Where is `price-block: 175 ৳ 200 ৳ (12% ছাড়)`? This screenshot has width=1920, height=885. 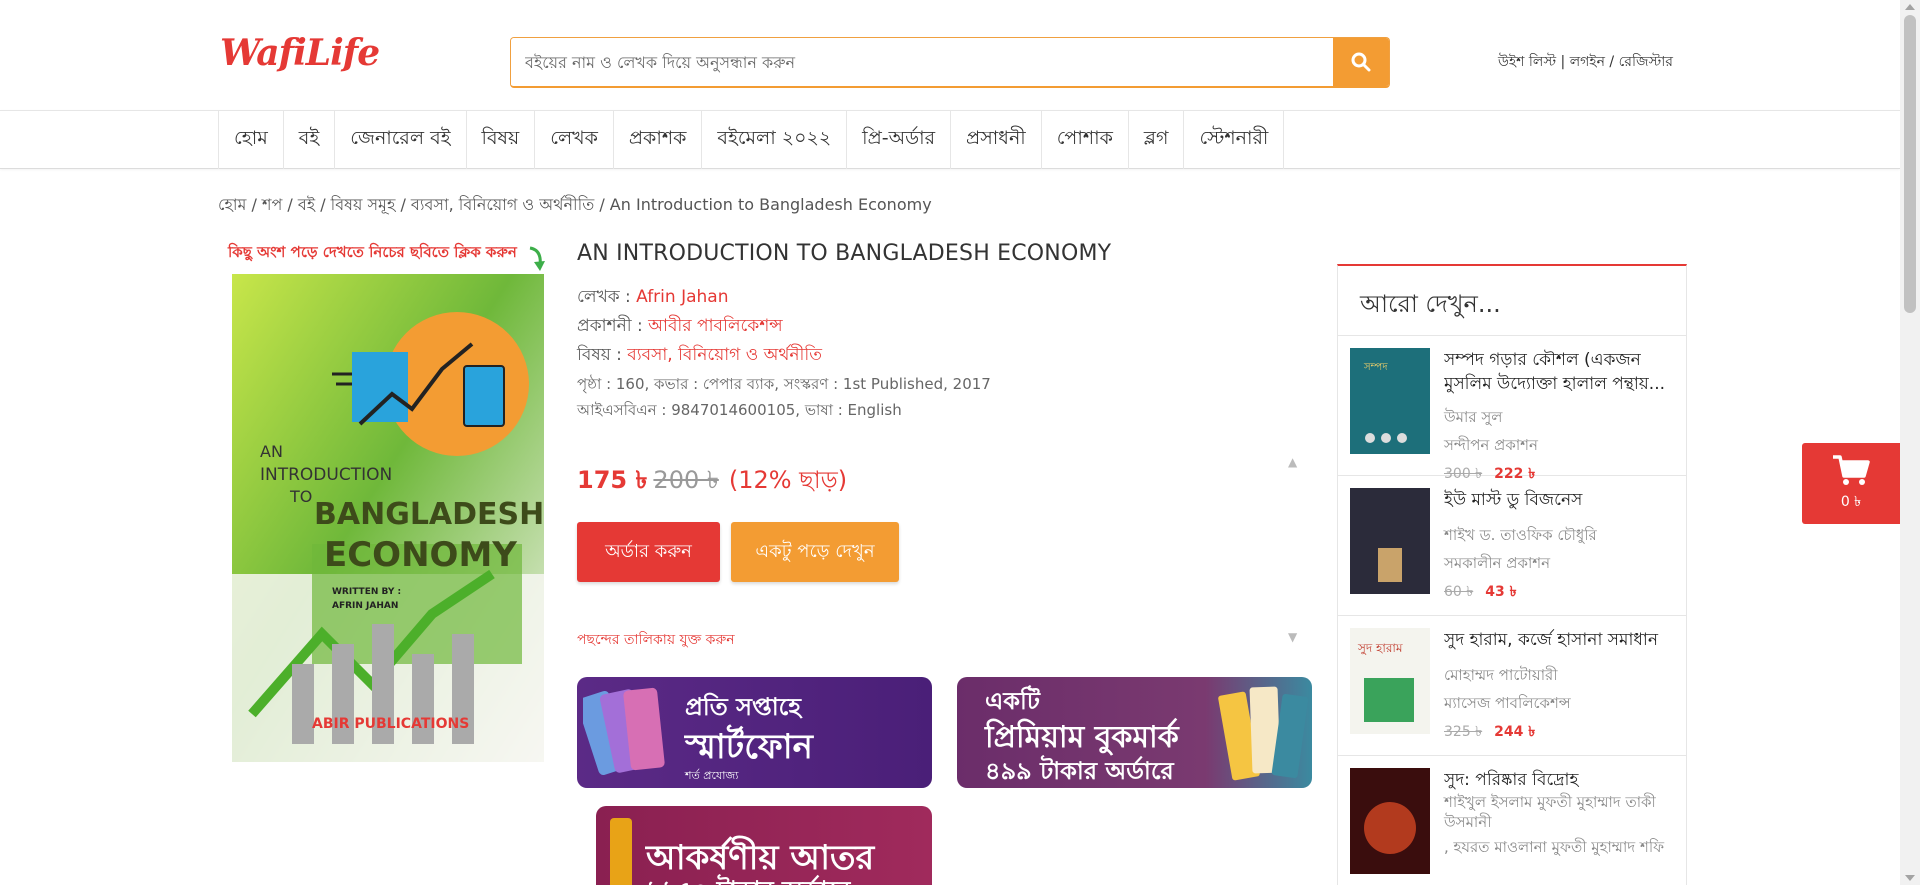
price-block: 175 ৳ 200 ৳ (12% ছাড়) is located at coordinates (712, 482).